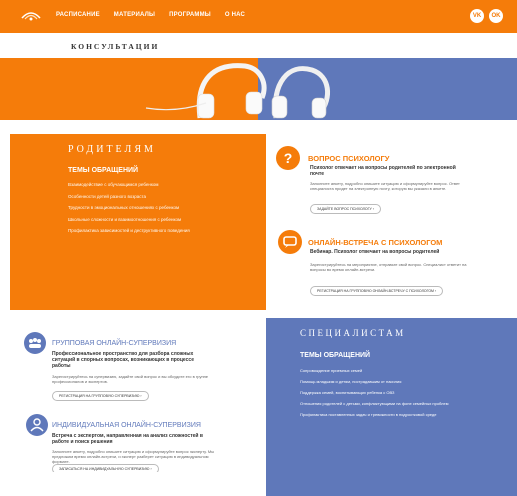 The image size is (517, 496). I want to click on headphones-icon, so click(237, 91).